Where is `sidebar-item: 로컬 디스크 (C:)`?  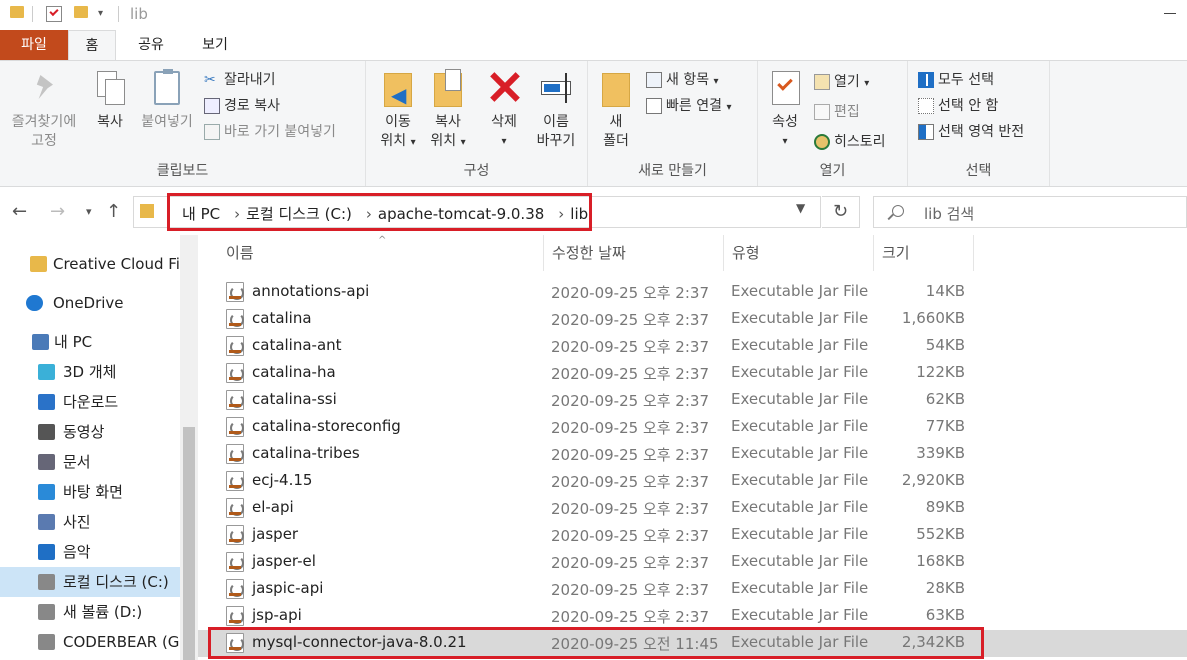 sidebar-item: 로컬 디스크 (C:) is located at coordinates (90, 582).